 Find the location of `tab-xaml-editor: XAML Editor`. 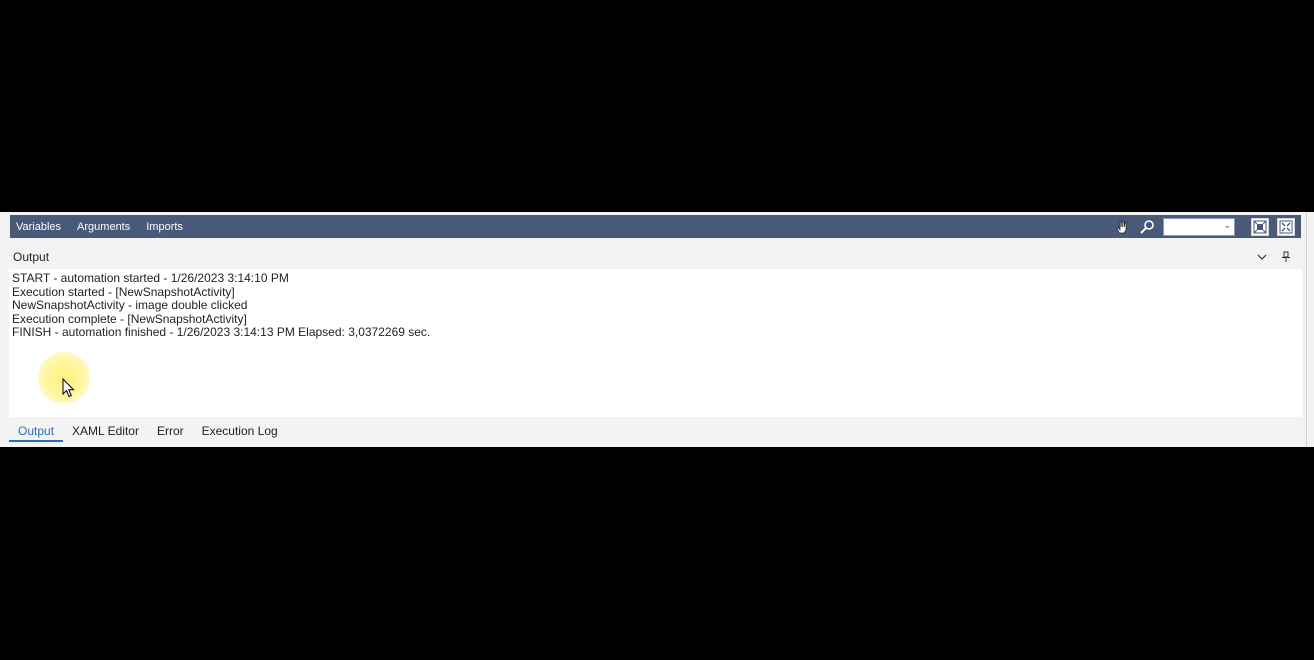

tab-xaml-editor: XAML Editor is located at coordinates (105, 431).